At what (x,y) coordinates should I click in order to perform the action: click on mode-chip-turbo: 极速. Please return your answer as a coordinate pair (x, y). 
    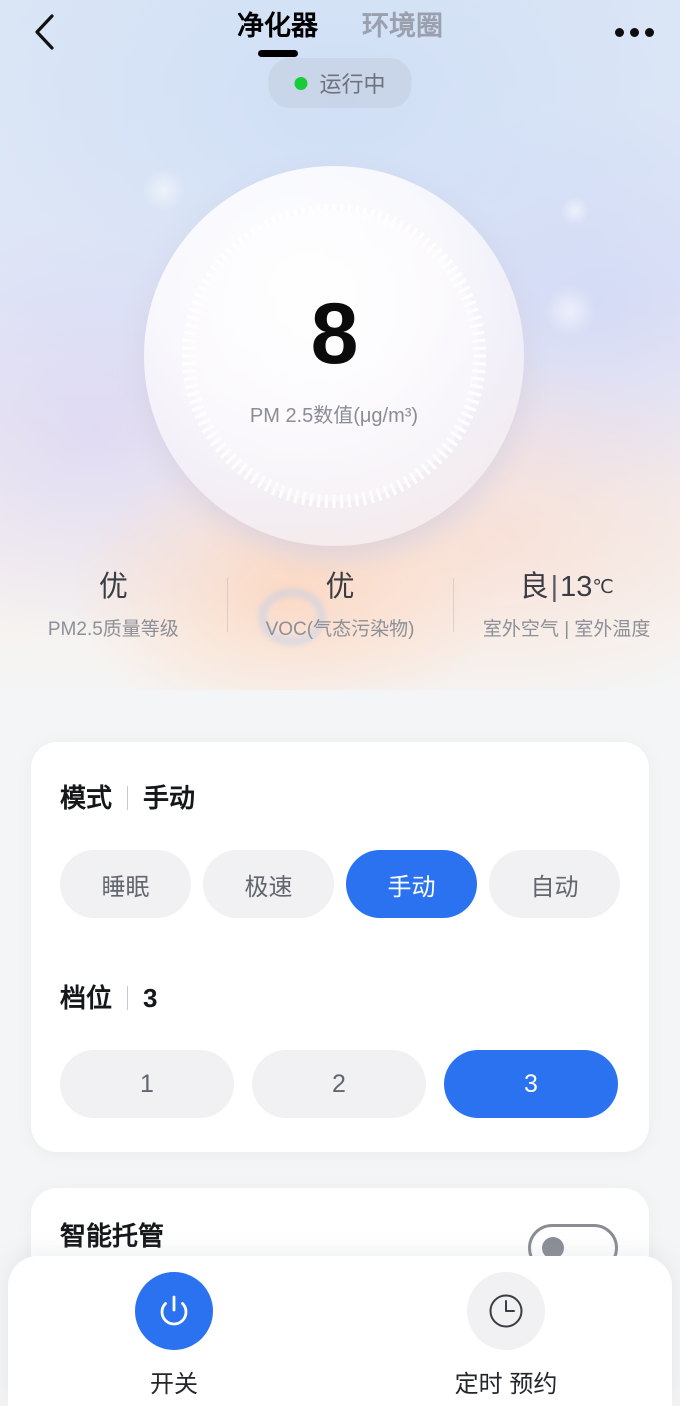
    Looking at the image, I should click on (268, 884).